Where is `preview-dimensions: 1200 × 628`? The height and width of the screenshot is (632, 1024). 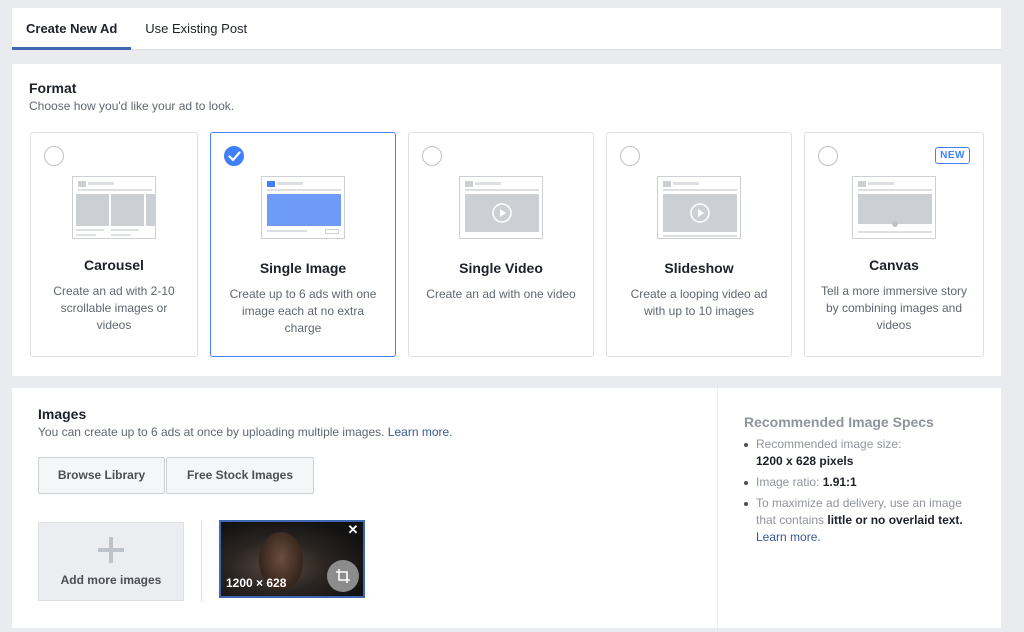 preview-dimensions: 1200 × 628 is located at coordinates (256, 583).